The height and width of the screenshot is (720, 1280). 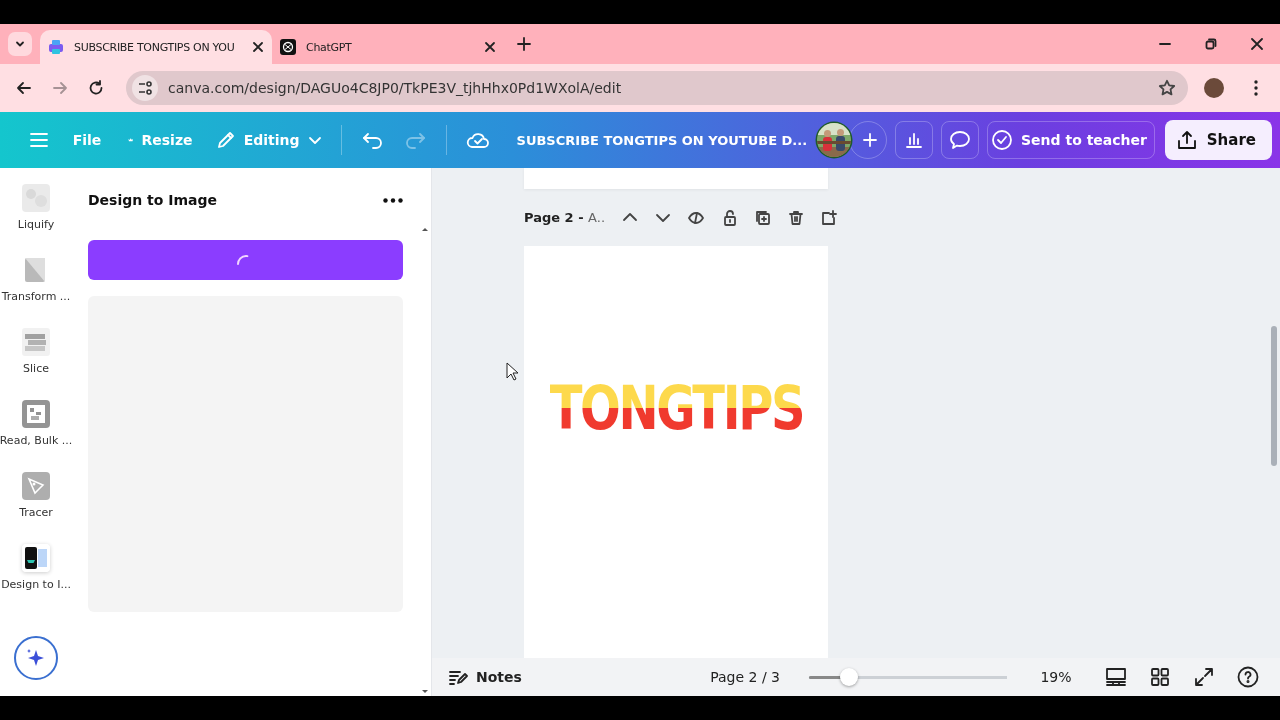 What do you see at coordinates (145, 88) in the screenshot?
I see `site-settings-icon` at bounding box center [145, 88].